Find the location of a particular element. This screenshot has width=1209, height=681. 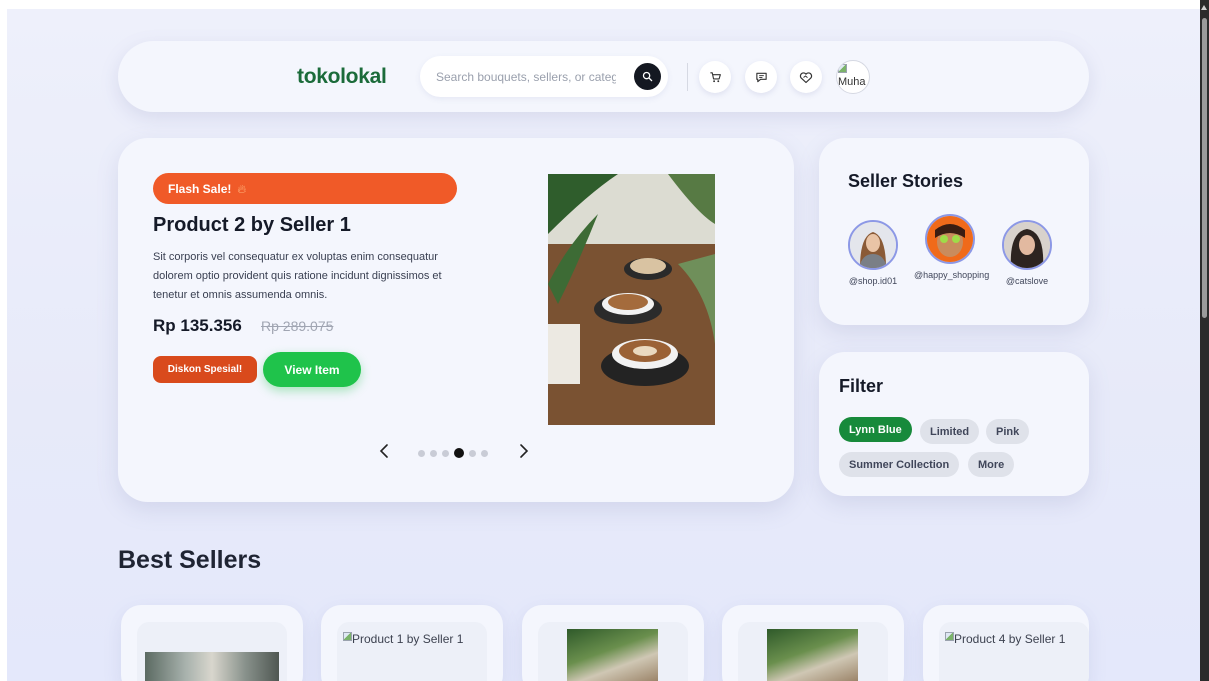

story-handle: @happy_shopping is located at coordinates (952, 275).